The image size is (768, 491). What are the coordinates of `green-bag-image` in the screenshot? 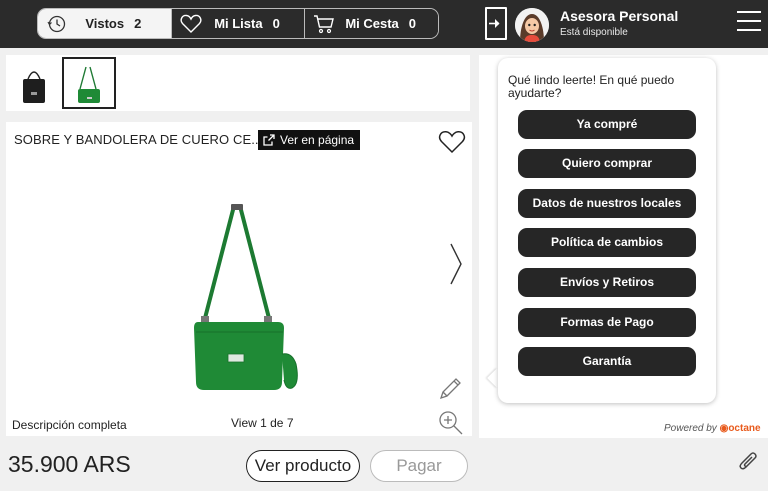 It's located at (246, 297).